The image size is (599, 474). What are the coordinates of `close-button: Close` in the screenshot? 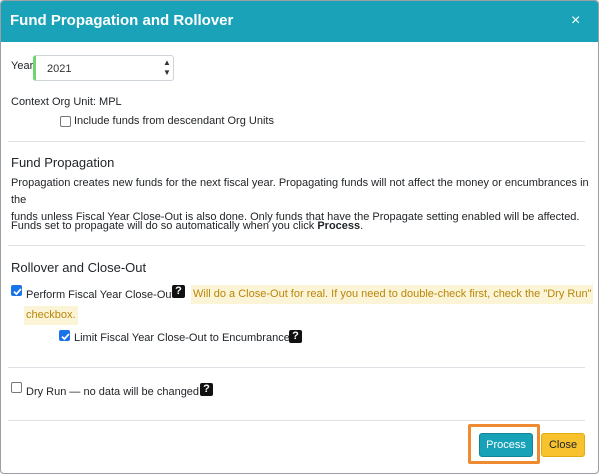 It's located at (563, 445).